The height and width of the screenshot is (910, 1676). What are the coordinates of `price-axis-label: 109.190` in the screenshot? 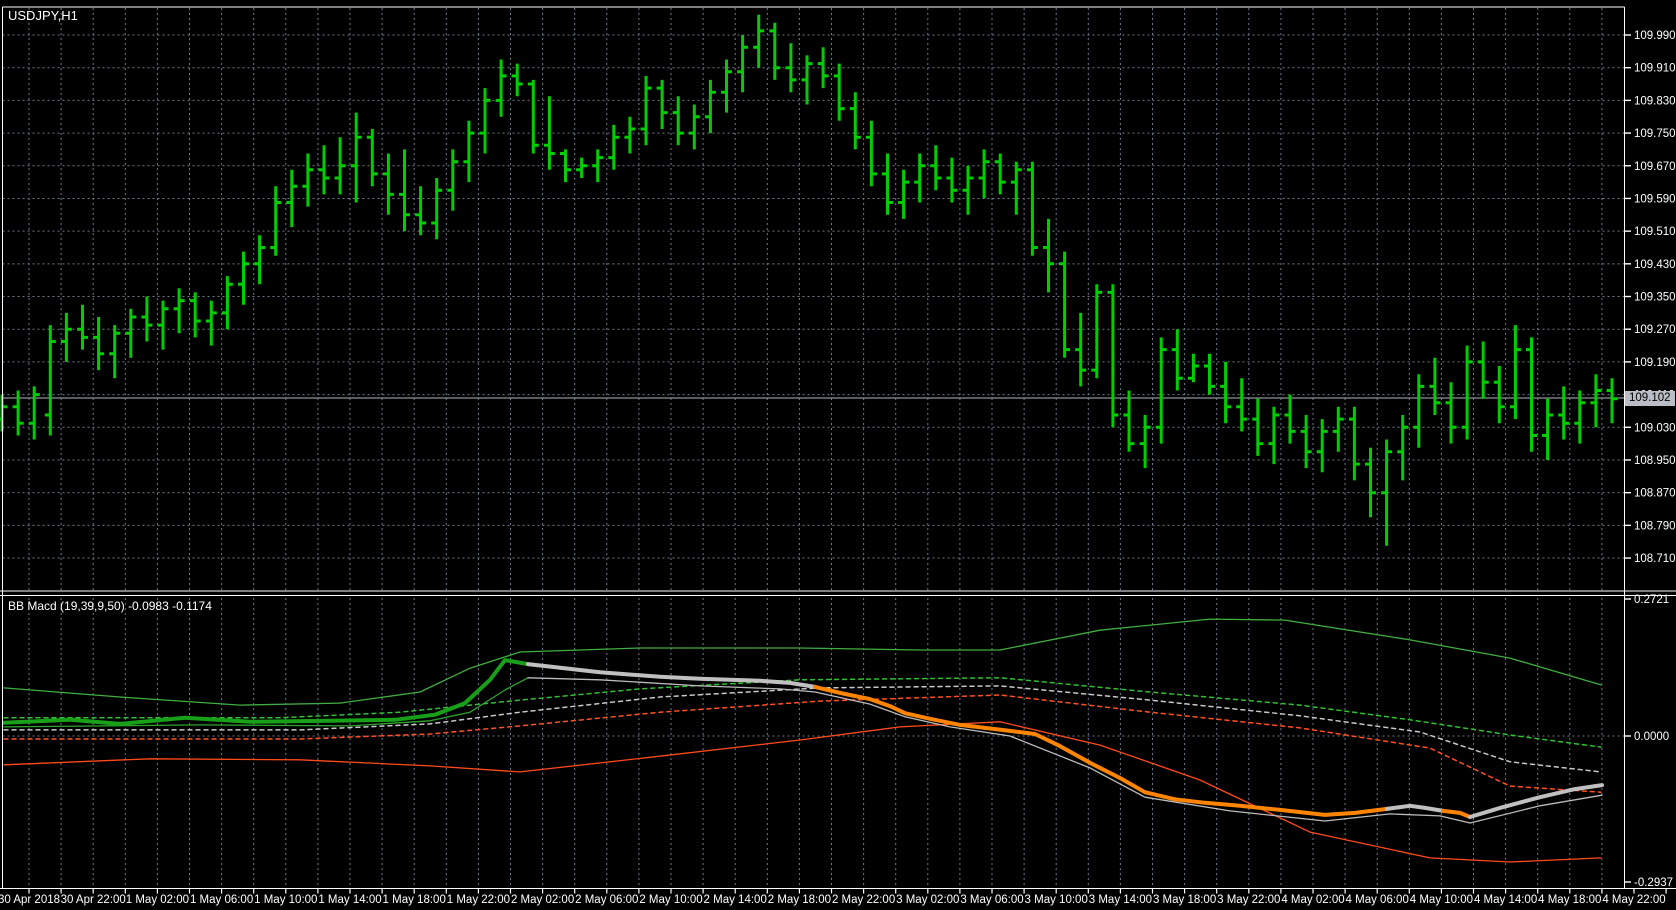 It's located at (1655, 363).